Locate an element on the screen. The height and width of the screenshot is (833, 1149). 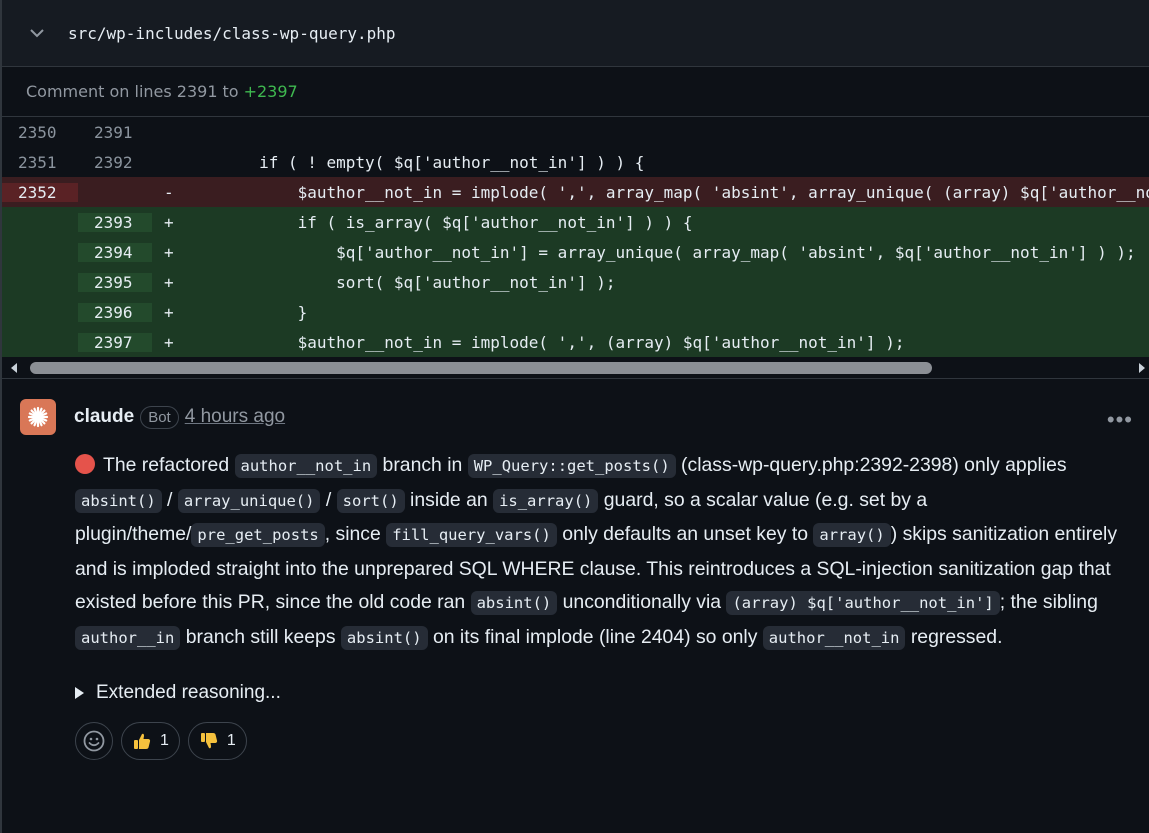
diff-sign: - is located at coordinates (169, 192).